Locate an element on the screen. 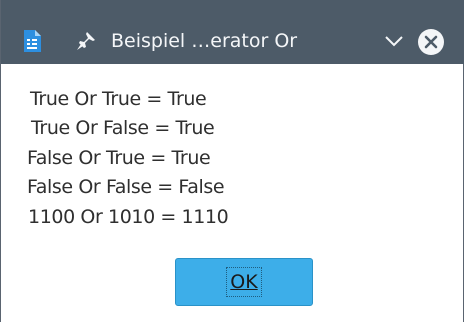  ok-button: OK is located at coordinates (244, 282).